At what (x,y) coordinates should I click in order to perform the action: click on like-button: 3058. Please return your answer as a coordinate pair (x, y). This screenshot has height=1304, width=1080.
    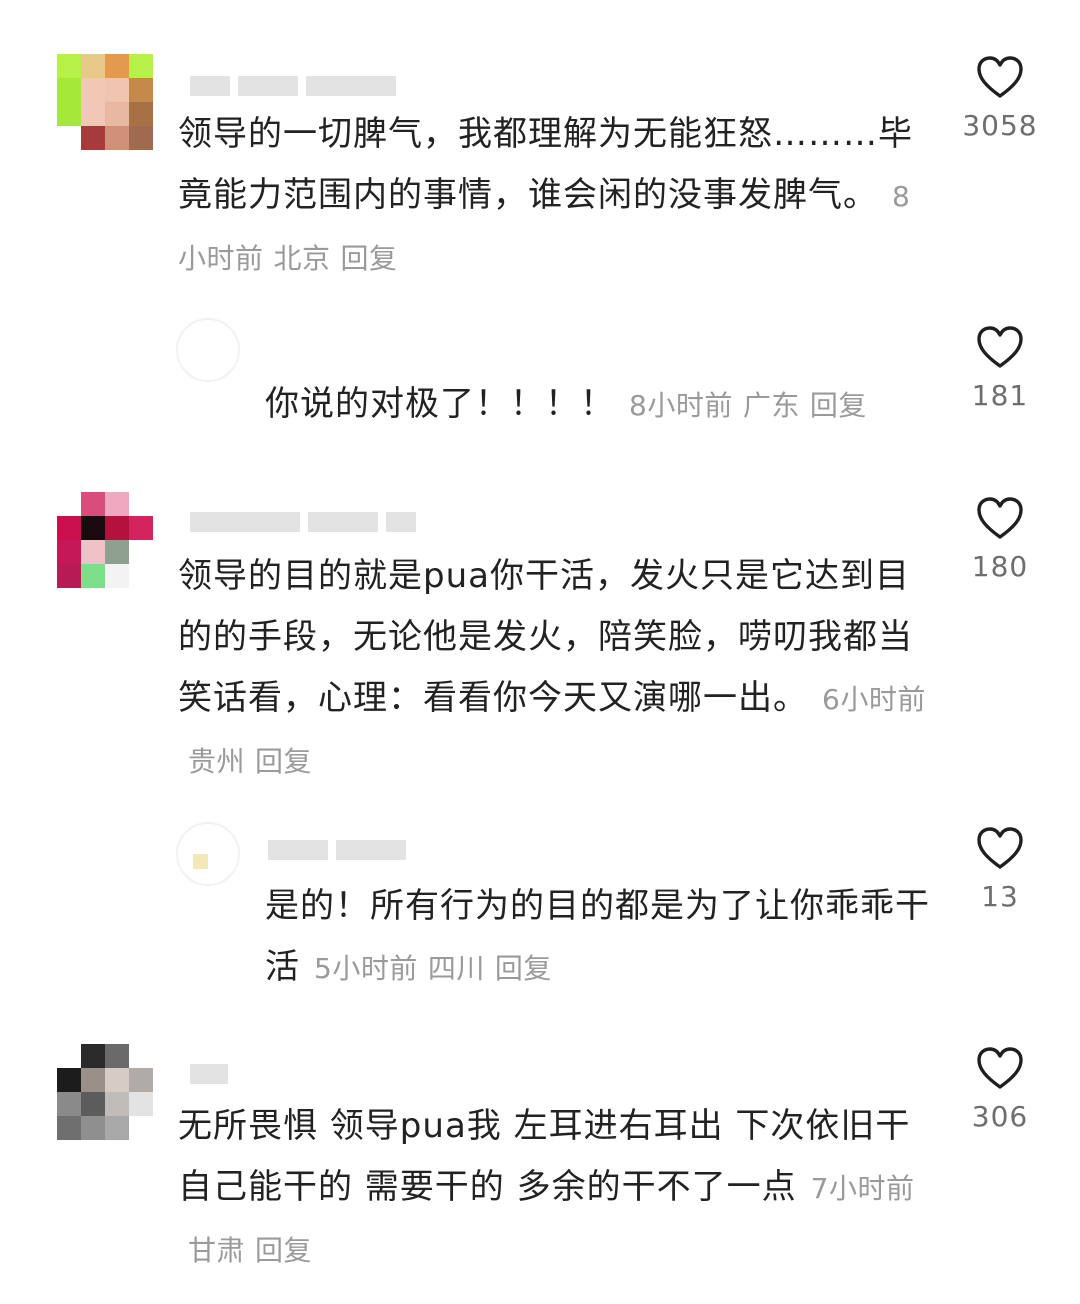
    Looking at the image, I should click on (1000, 98).